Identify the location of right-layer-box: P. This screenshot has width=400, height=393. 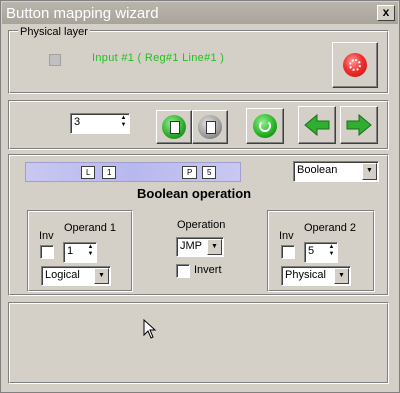
(190, 172).